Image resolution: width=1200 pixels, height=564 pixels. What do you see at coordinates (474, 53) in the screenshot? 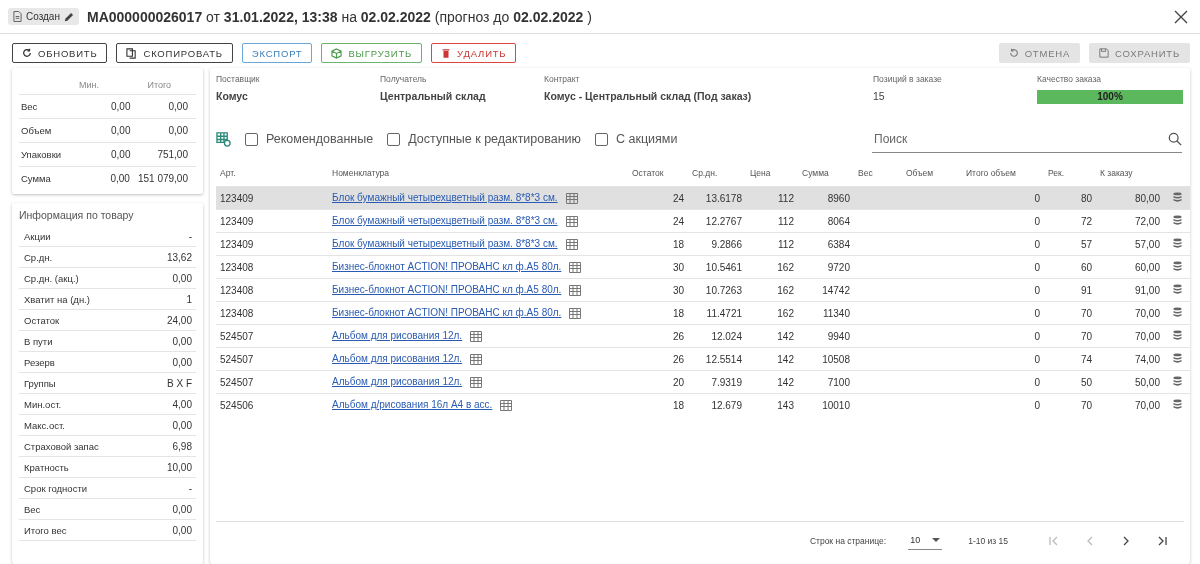
I see `toolbar-button: УДАЛИТЬ` at bounding box center [474, 53].